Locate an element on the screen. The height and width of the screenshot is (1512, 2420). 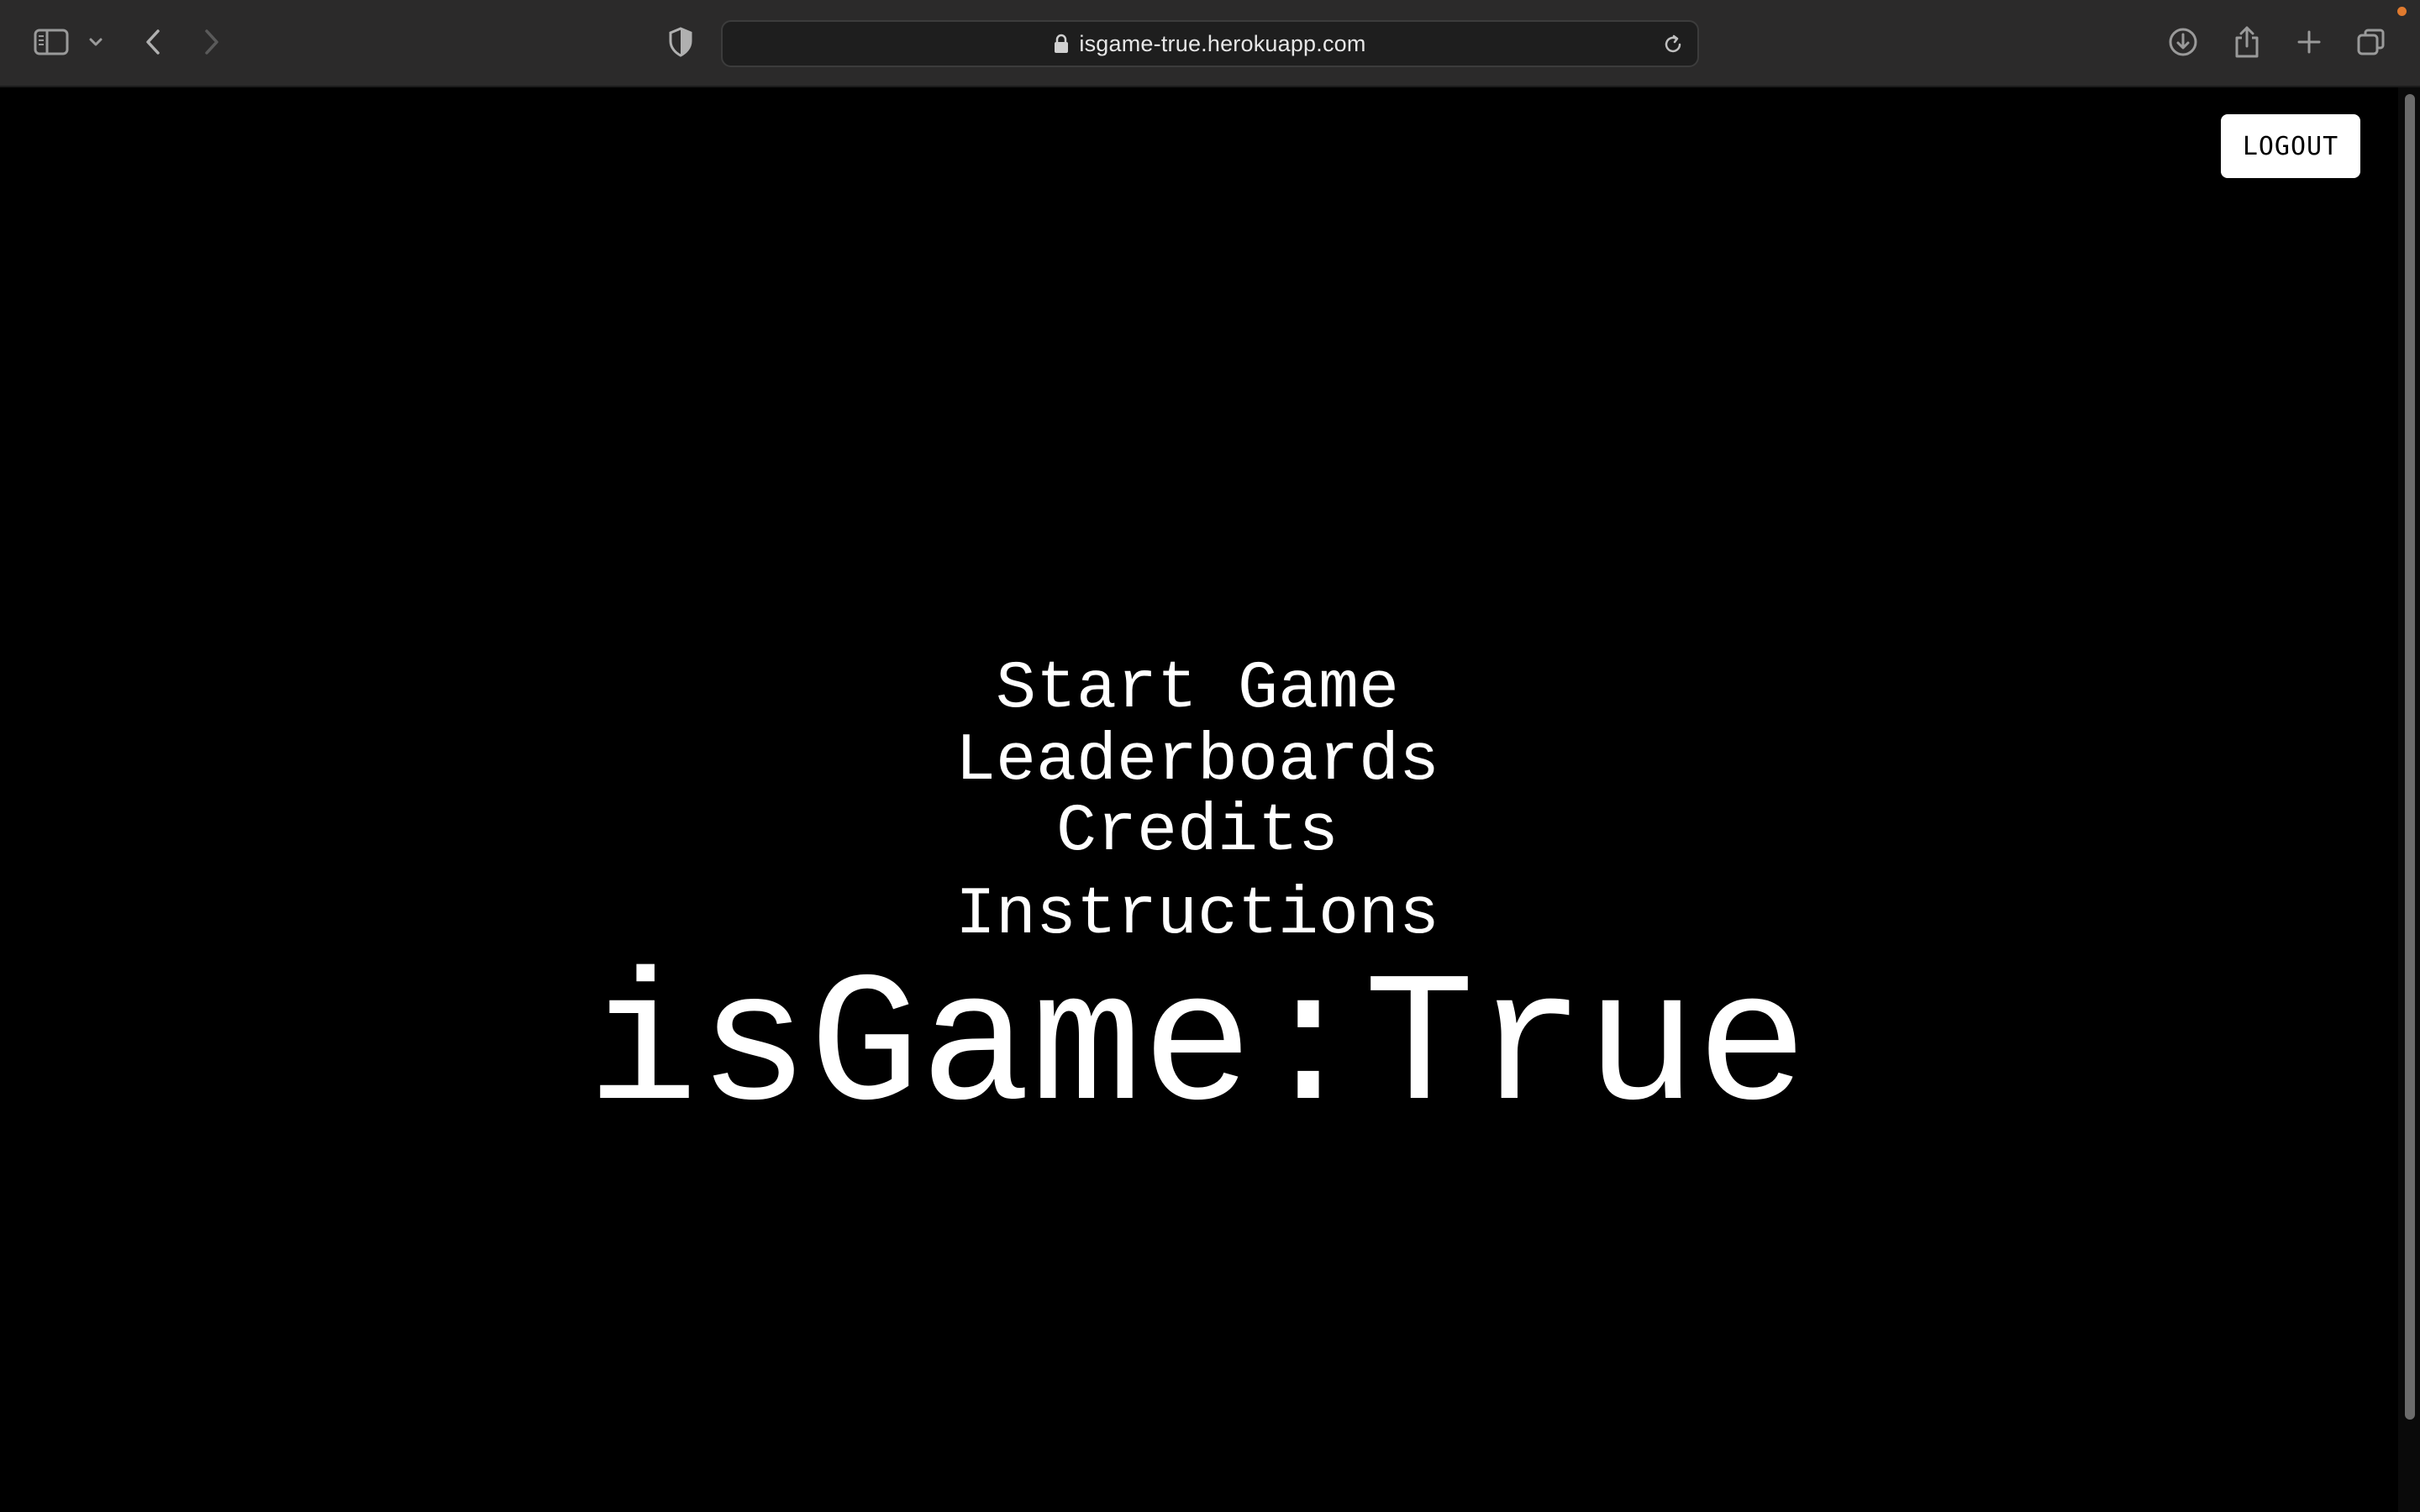
sidebar-icon is located at coordinates (52, 42).